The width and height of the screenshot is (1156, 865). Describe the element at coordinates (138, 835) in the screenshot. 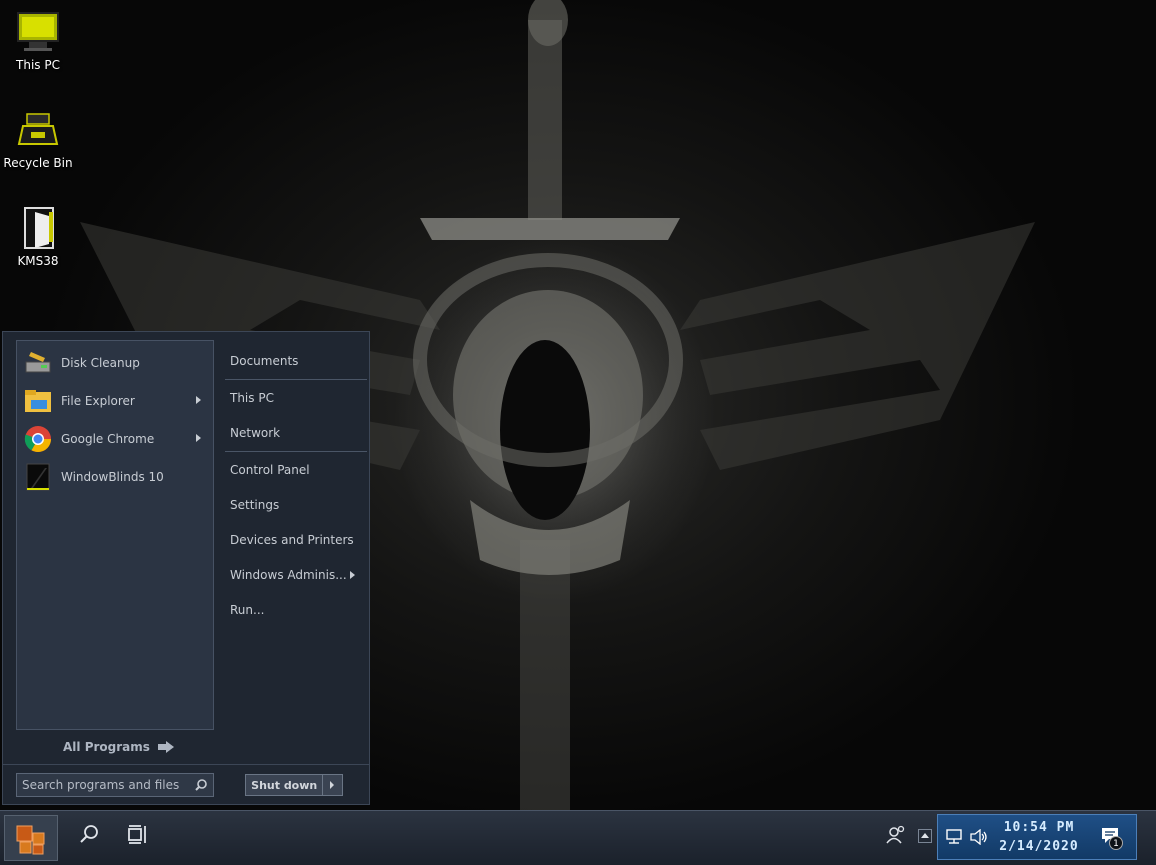

I see `task-view-icon` at that location.